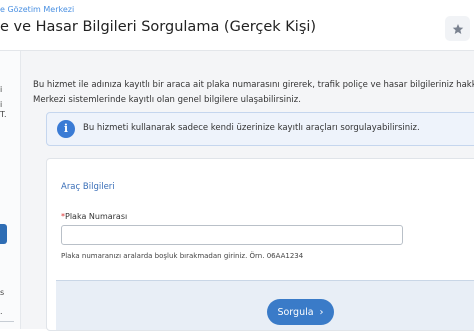 The height and width of the screenshot is (331, 474). I want to click on sidebar-item-fragment: s, so click(2, 292).